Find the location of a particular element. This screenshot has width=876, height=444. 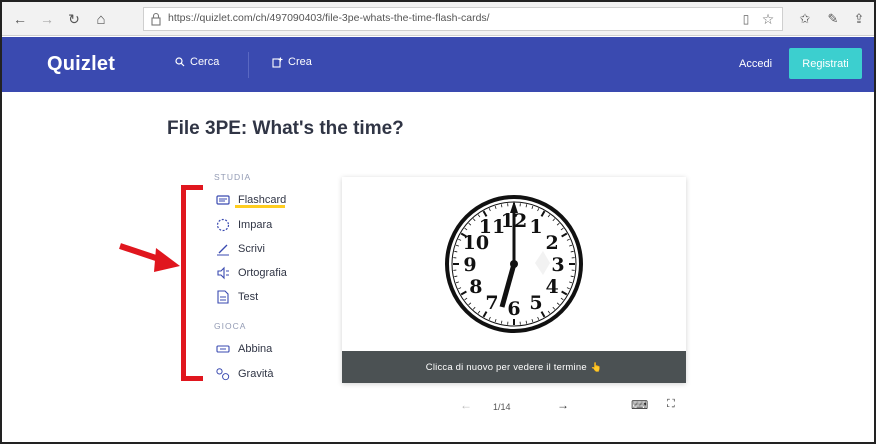

clock-numeral: 5 is located at coordinates (535, 303).